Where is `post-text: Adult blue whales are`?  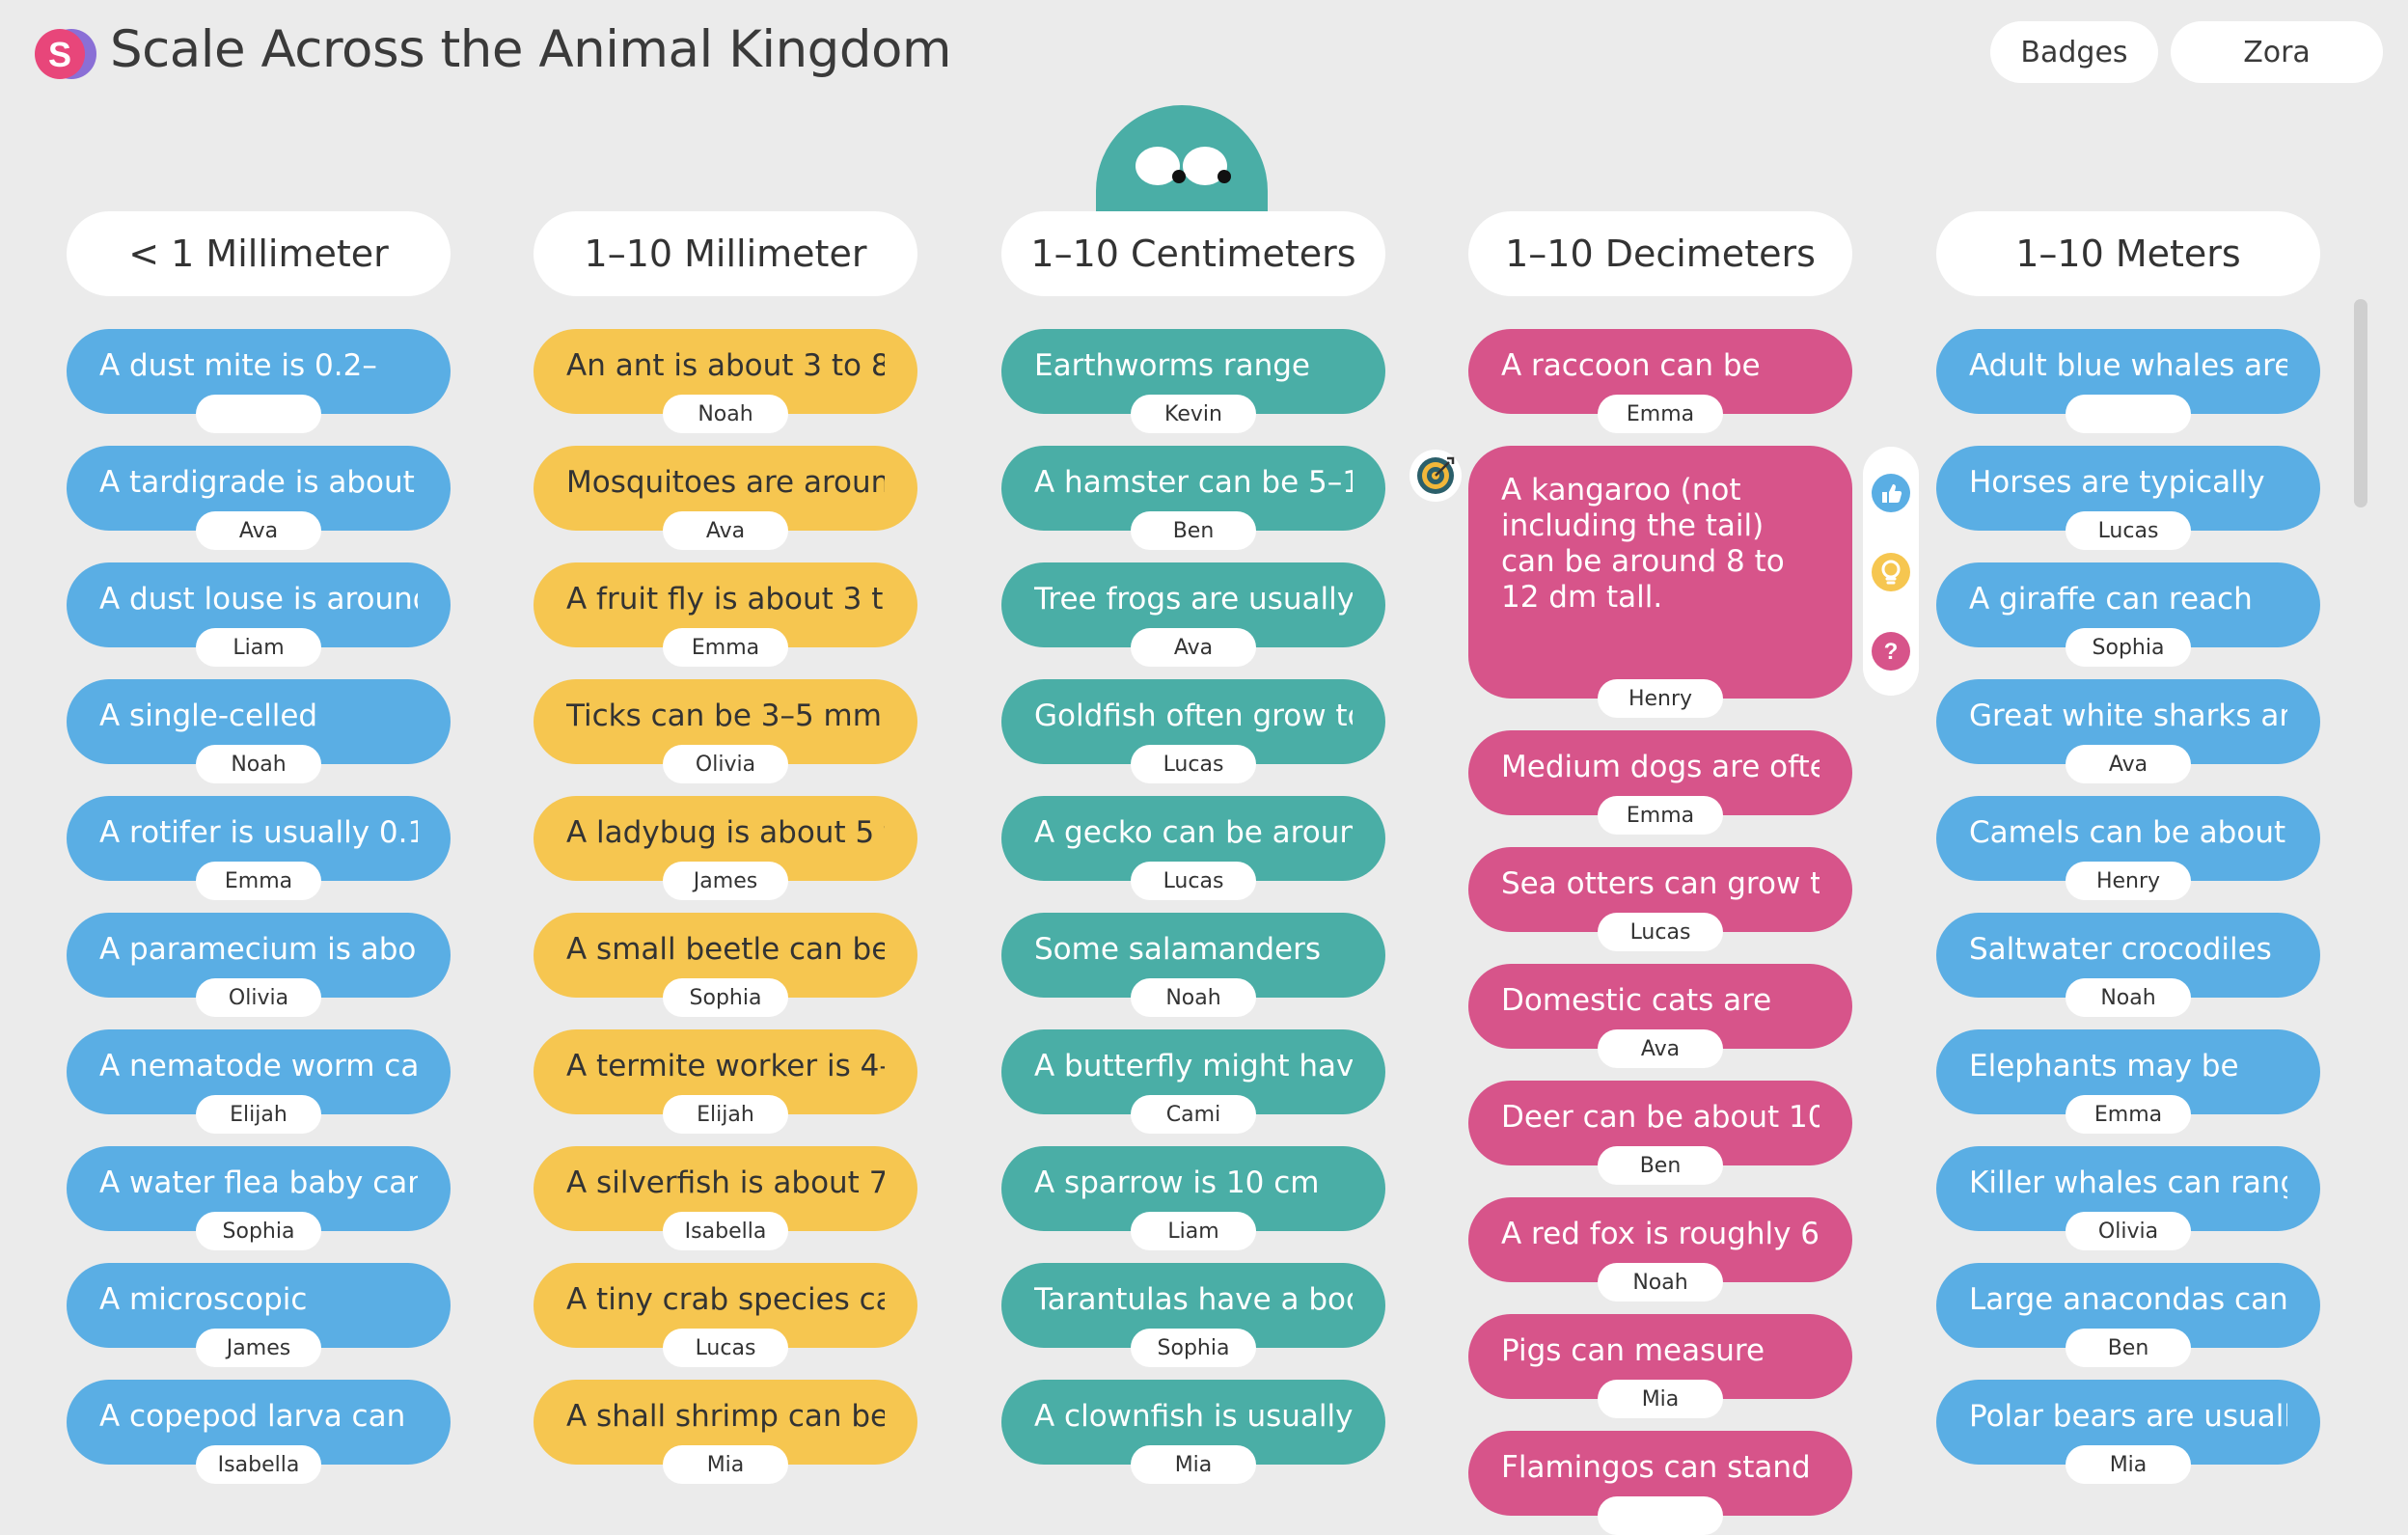
post-text: Adult blue whales are is located at coordinates (2128, 365).